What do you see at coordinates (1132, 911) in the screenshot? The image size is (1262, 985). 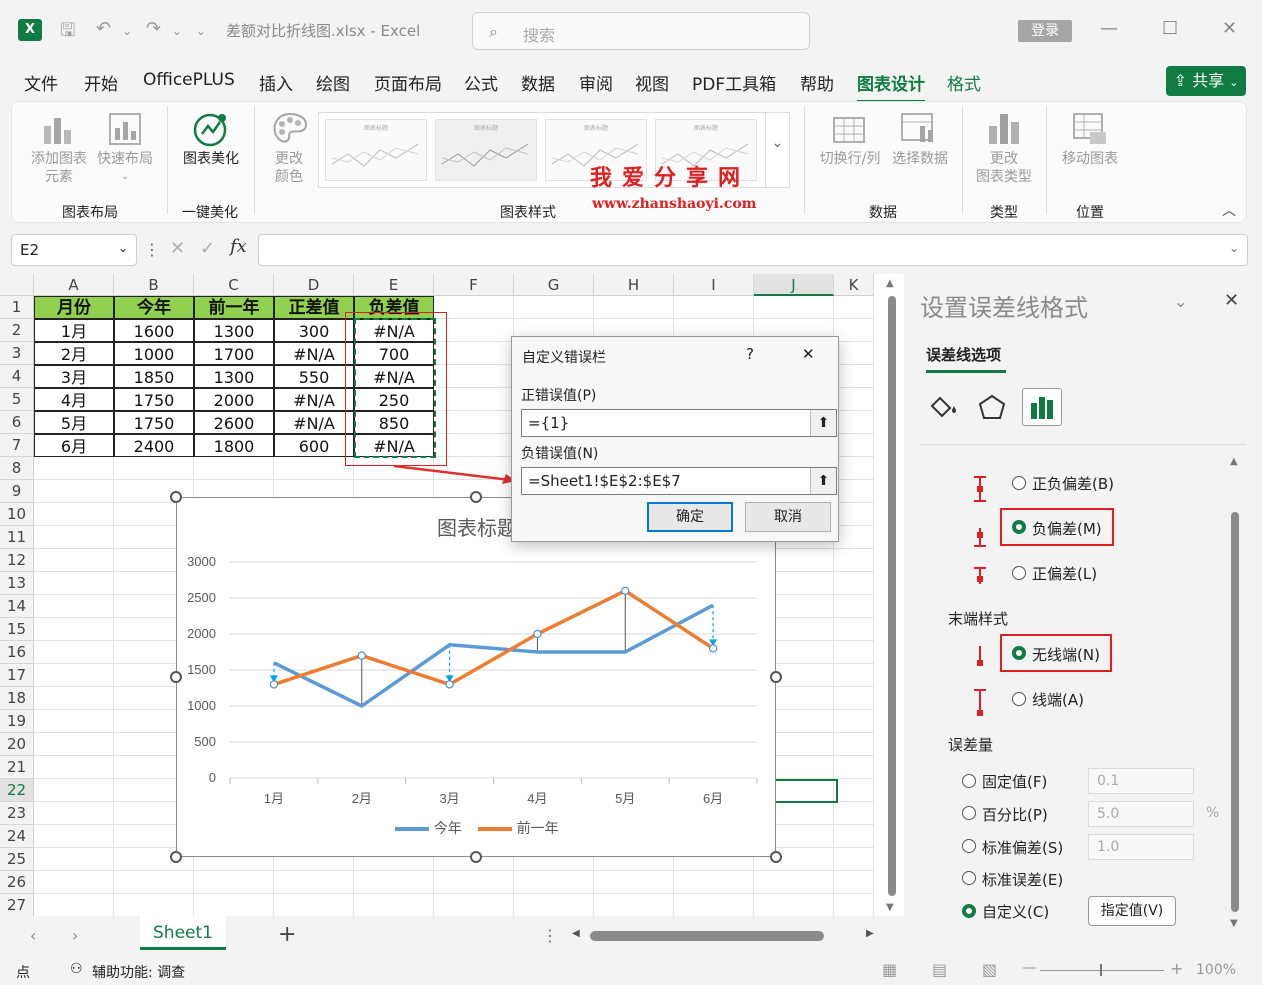 I see `specify-value-button: 指定值(V)` at bounding box center [1132, 911].